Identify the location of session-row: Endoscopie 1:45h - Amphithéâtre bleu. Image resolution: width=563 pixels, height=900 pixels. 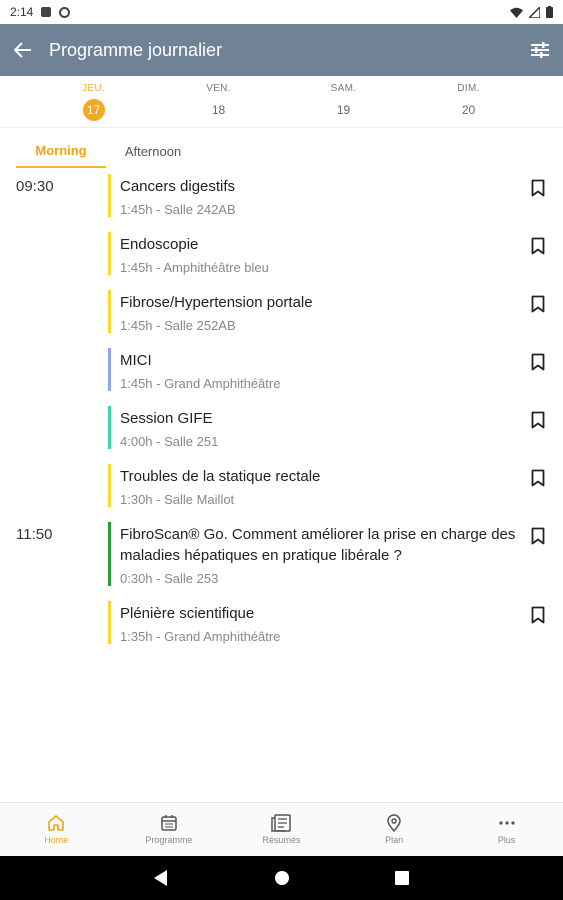
(281, 253).